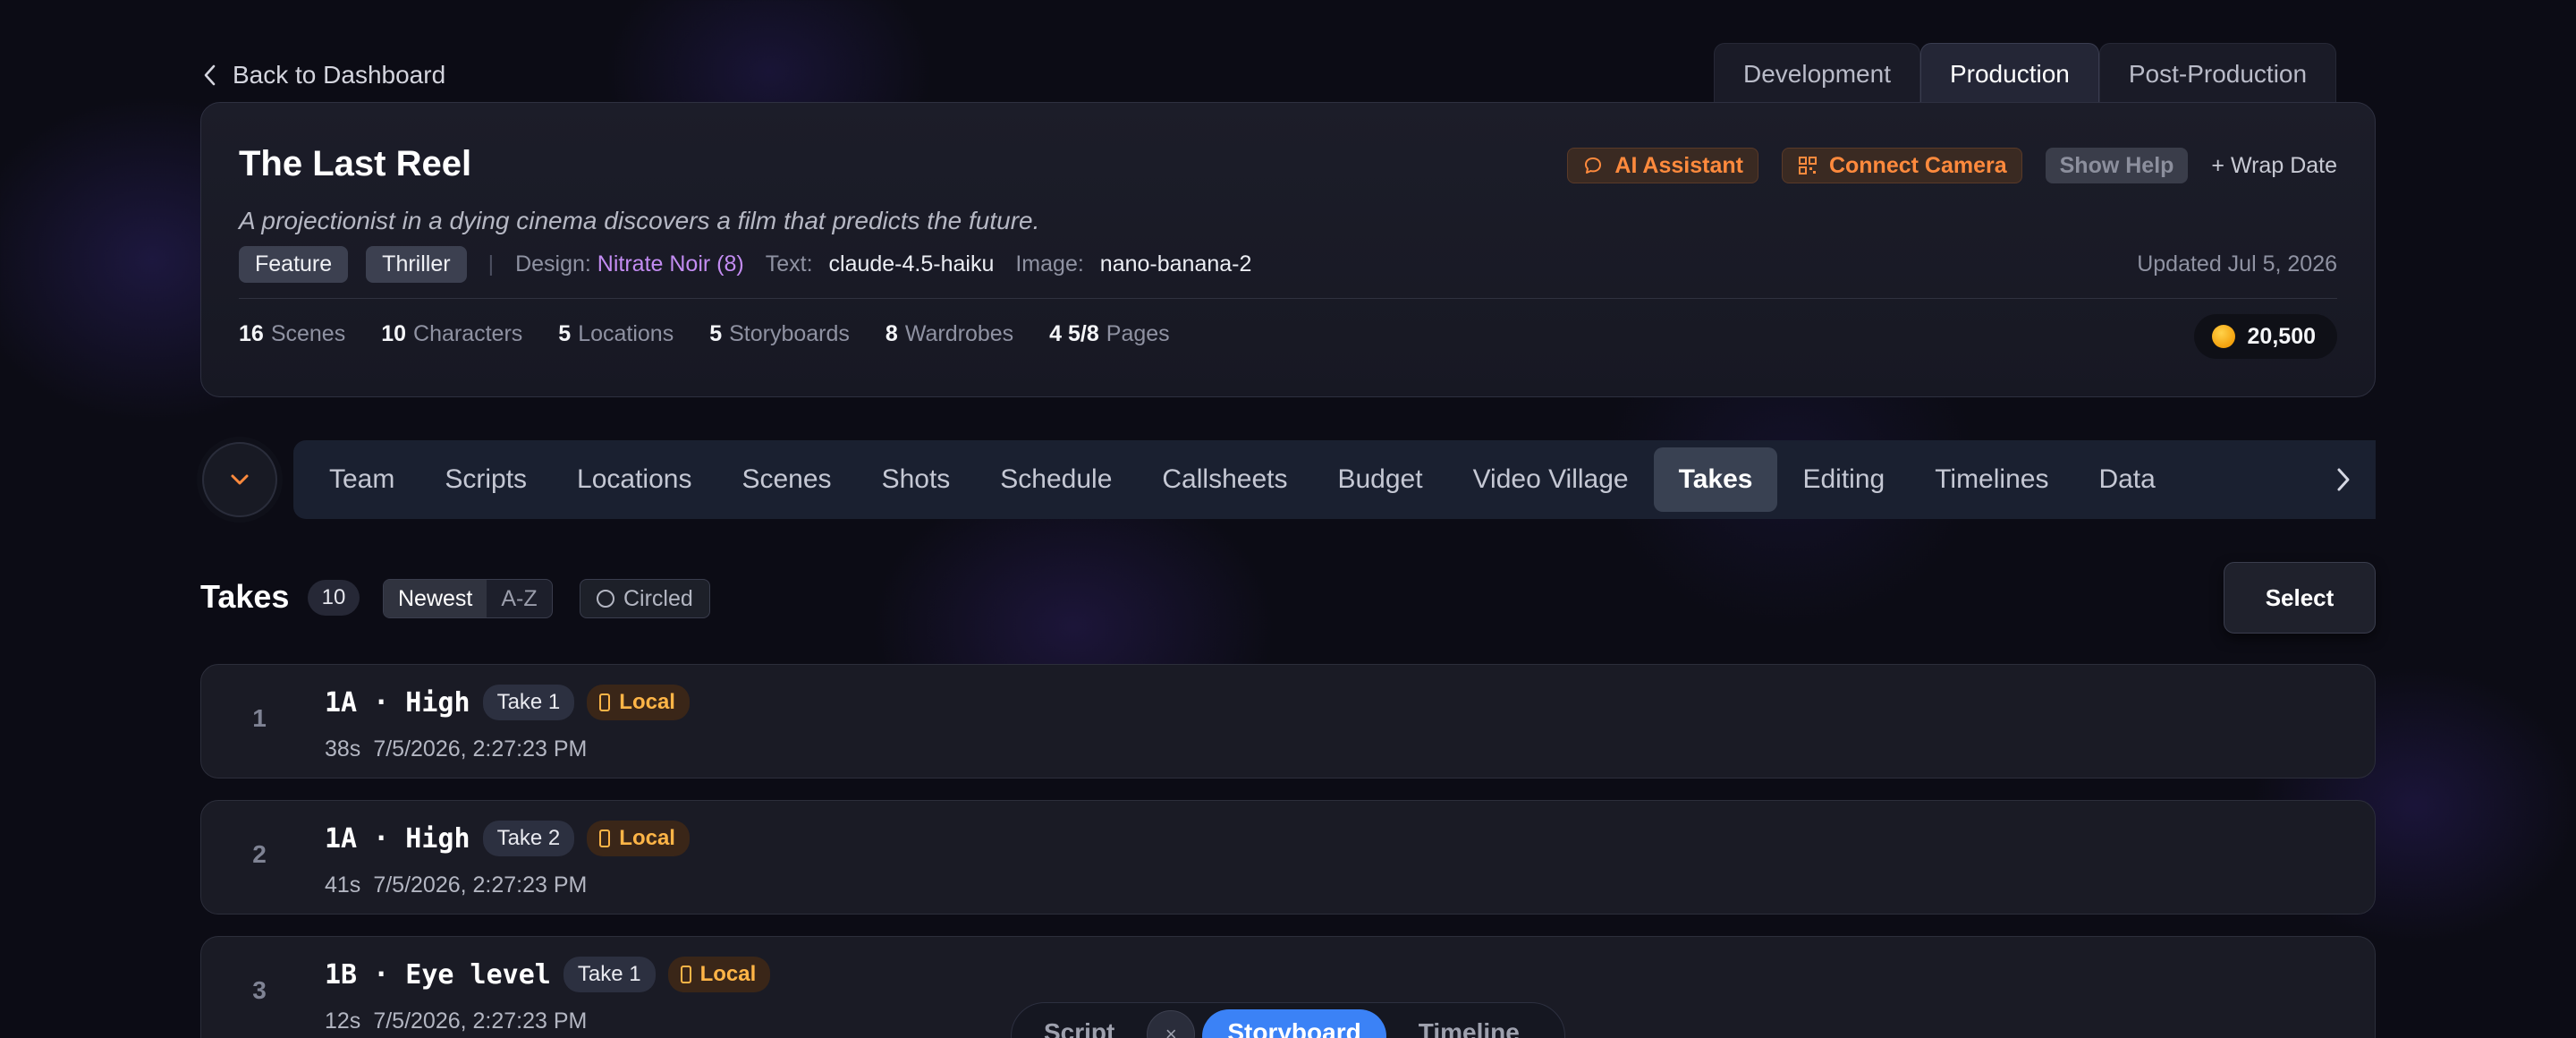  I want to click on credits-value: 20,500, so click(2281, 336).